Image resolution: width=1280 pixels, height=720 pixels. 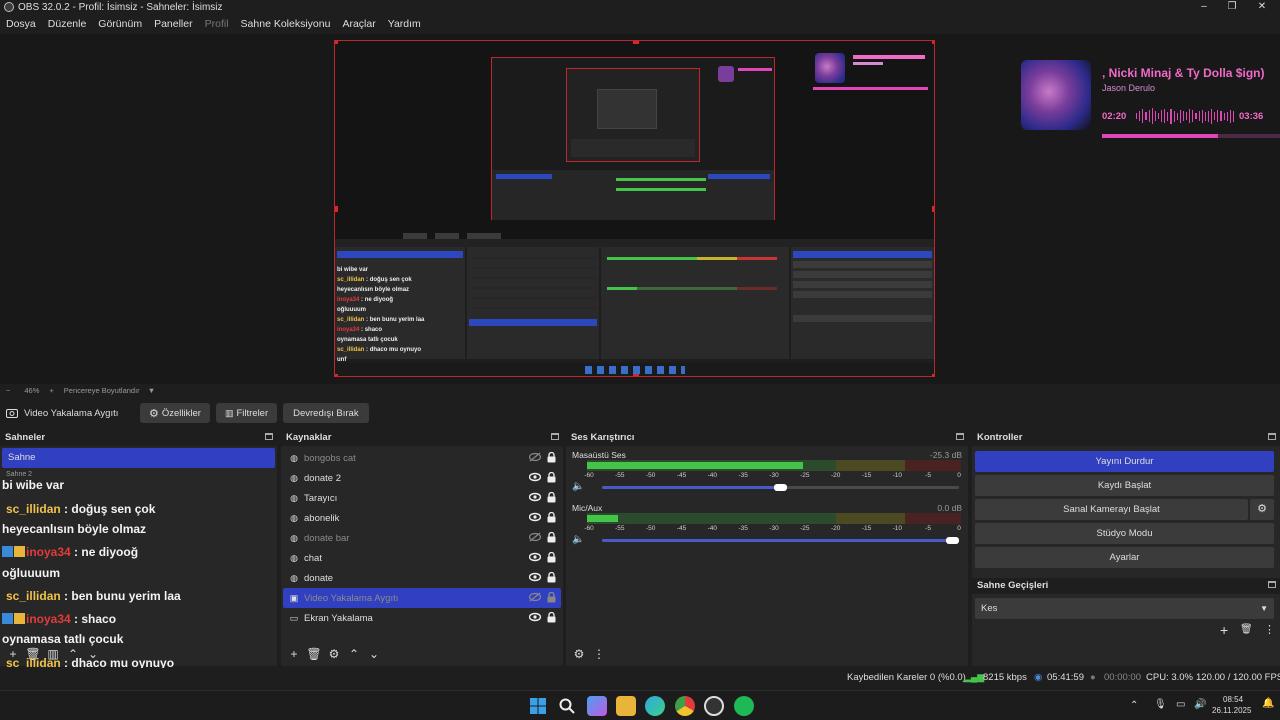 I want to click on volume-icon: 🔊, so click(x=1200, y=704).